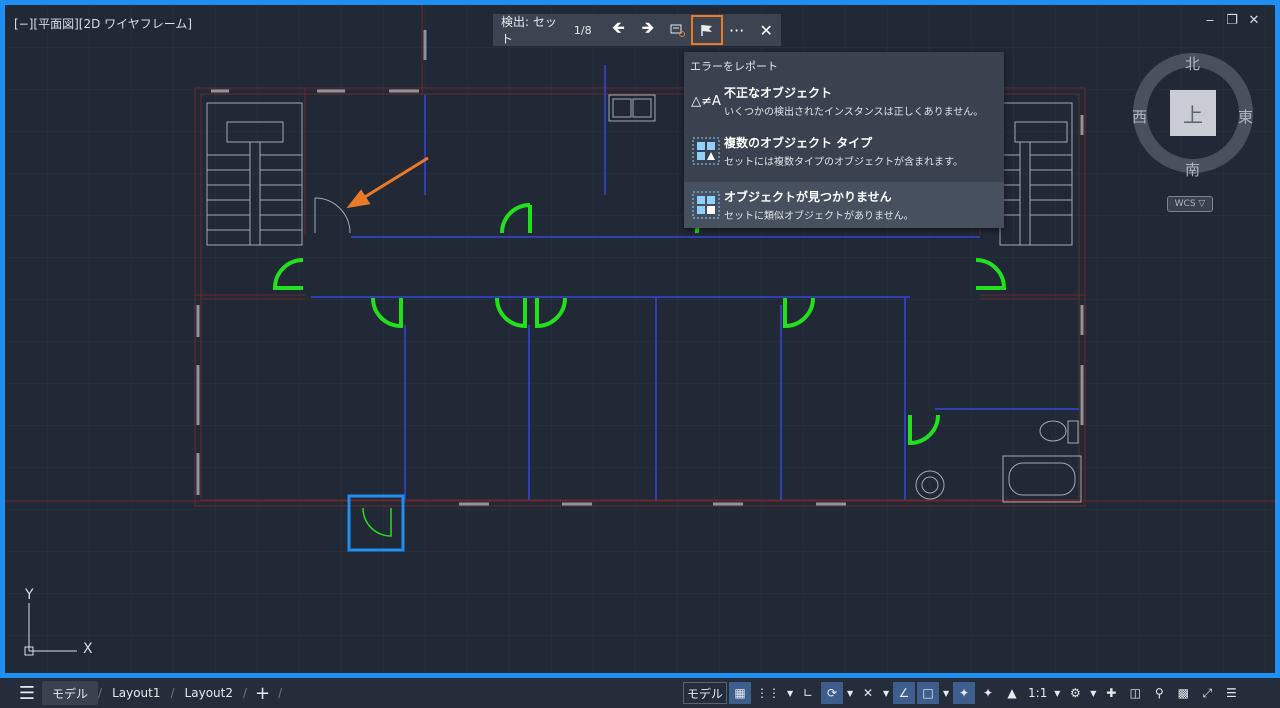 This screenshot has height=708, width=1280. Describe the element at coordinates (1254, 20) in the screenshot. I see `close-icon: ✕` at that location.